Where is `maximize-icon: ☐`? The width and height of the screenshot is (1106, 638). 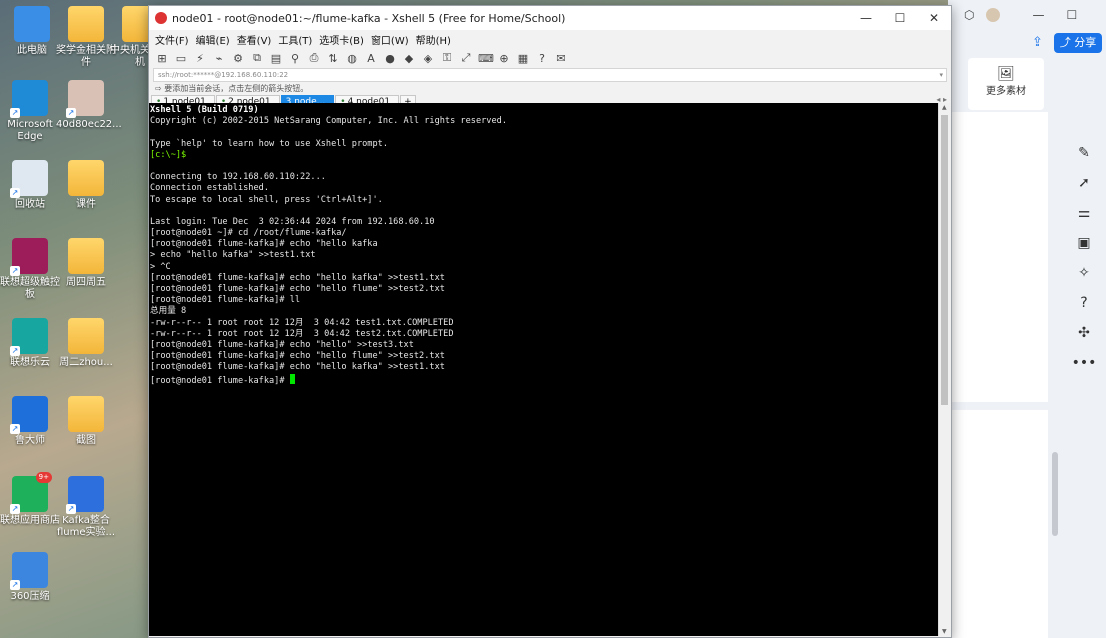
maximize-icon: ☐ is located at coordinates (1071, 15).